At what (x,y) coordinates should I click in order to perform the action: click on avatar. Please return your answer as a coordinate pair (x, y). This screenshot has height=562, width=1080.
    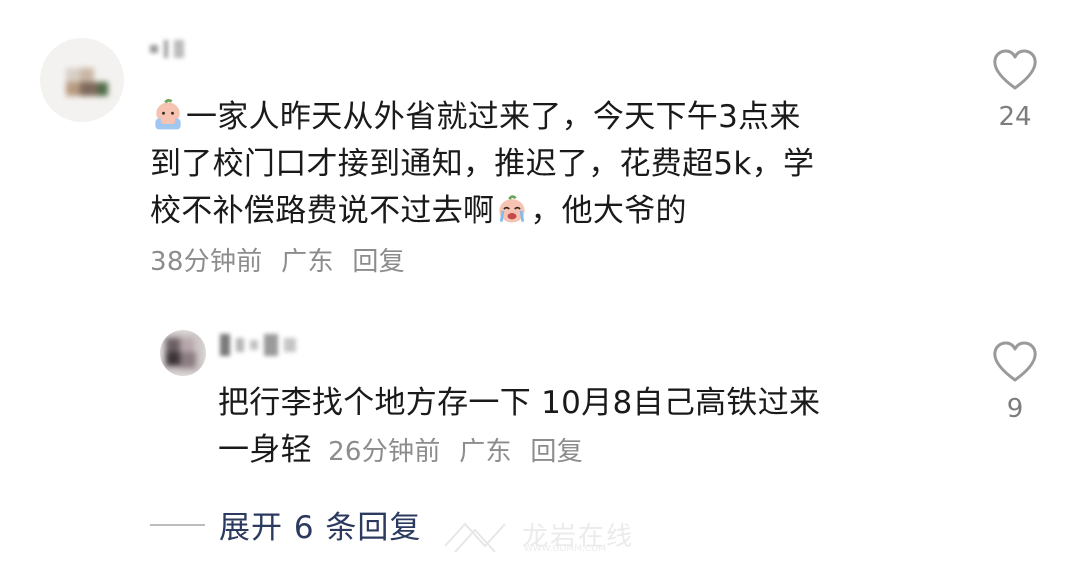
    Looking at the image, I should click on (82, 80).